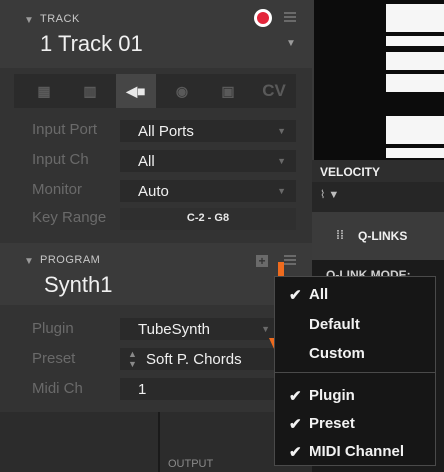 This screenshot has width=444, height=472. What do you see at coordinates (228, 91) in the screenshot?
I see `box-icon: ▣` at bounding box center [228, 91].